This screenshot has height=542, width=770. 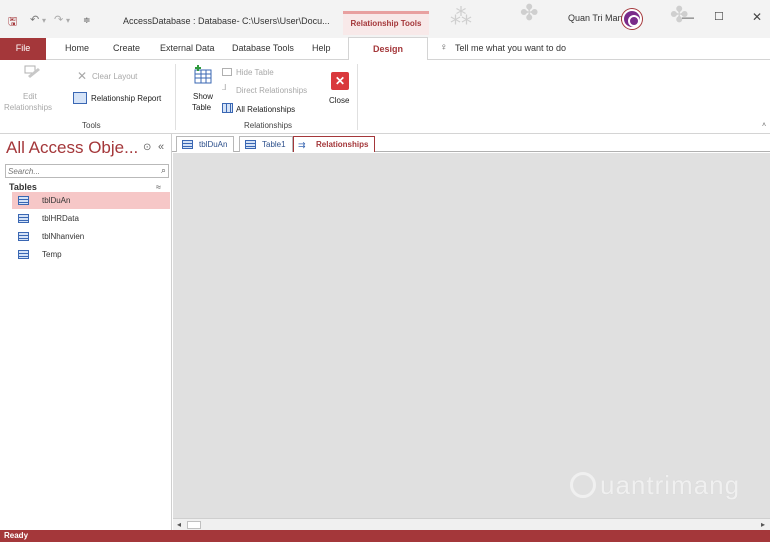 What do you see at coordinates (388, 48) in the screenshot?
I see `tab-design: Design` at bounding box center [388, 48].